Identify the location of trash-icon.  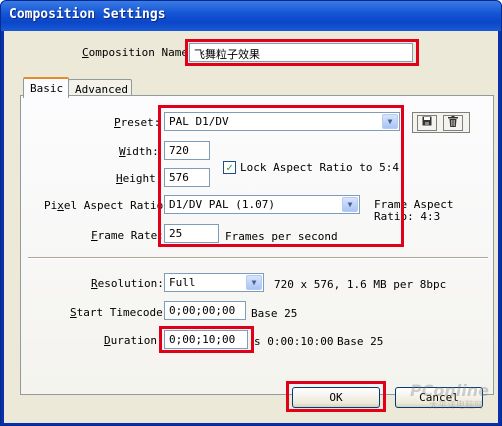
(453, 123).